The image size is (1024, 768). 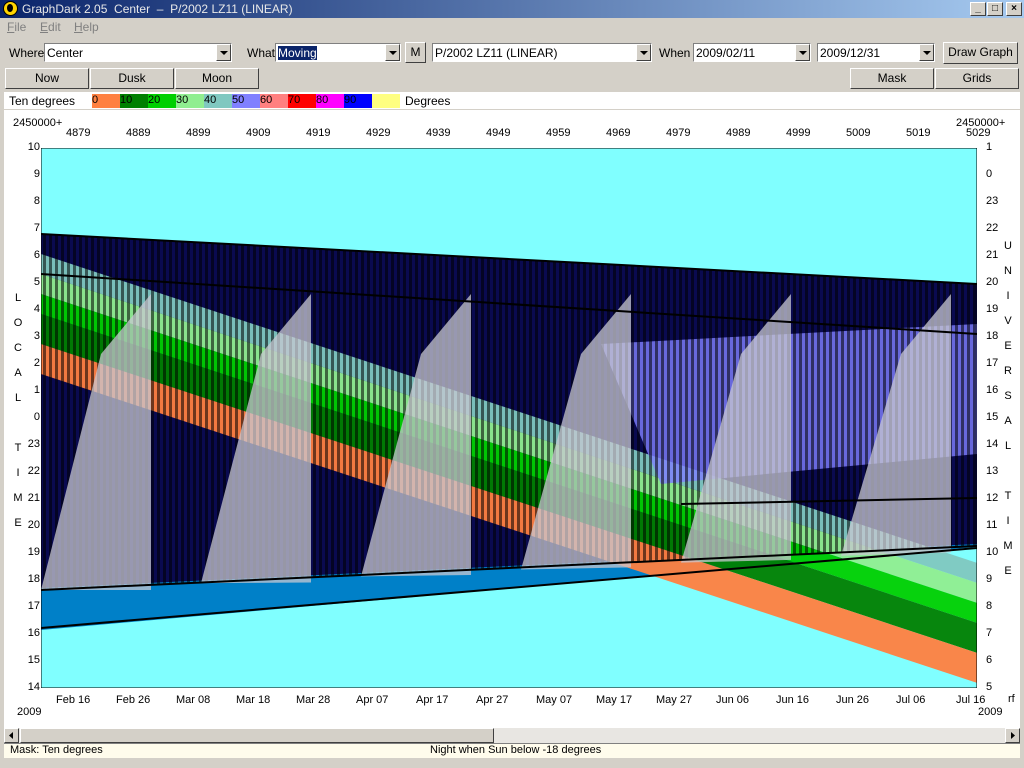 What do you see at coordinates (217, 78) in the screenshot?
I see `moon-button: Moon` at bounding box center [217, 78].